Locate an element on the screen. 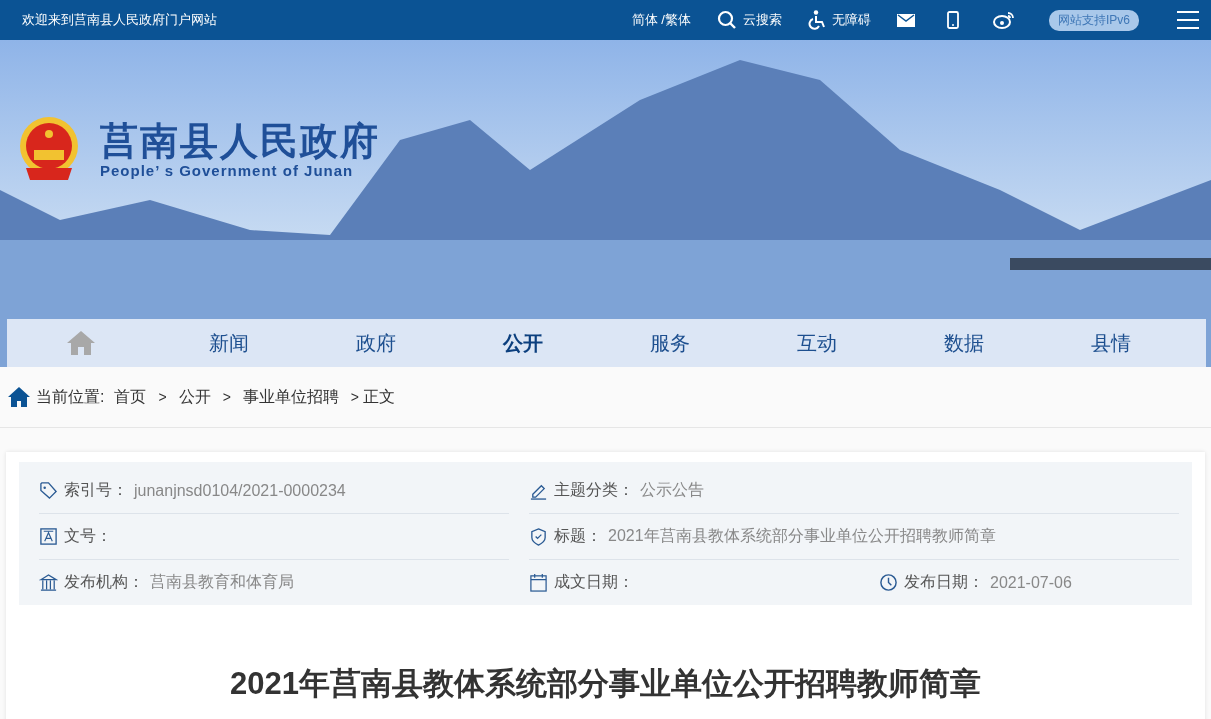 This screenshot has width=1211, height=719. field-label: 发布机构： is located at coordinates (104, 582).